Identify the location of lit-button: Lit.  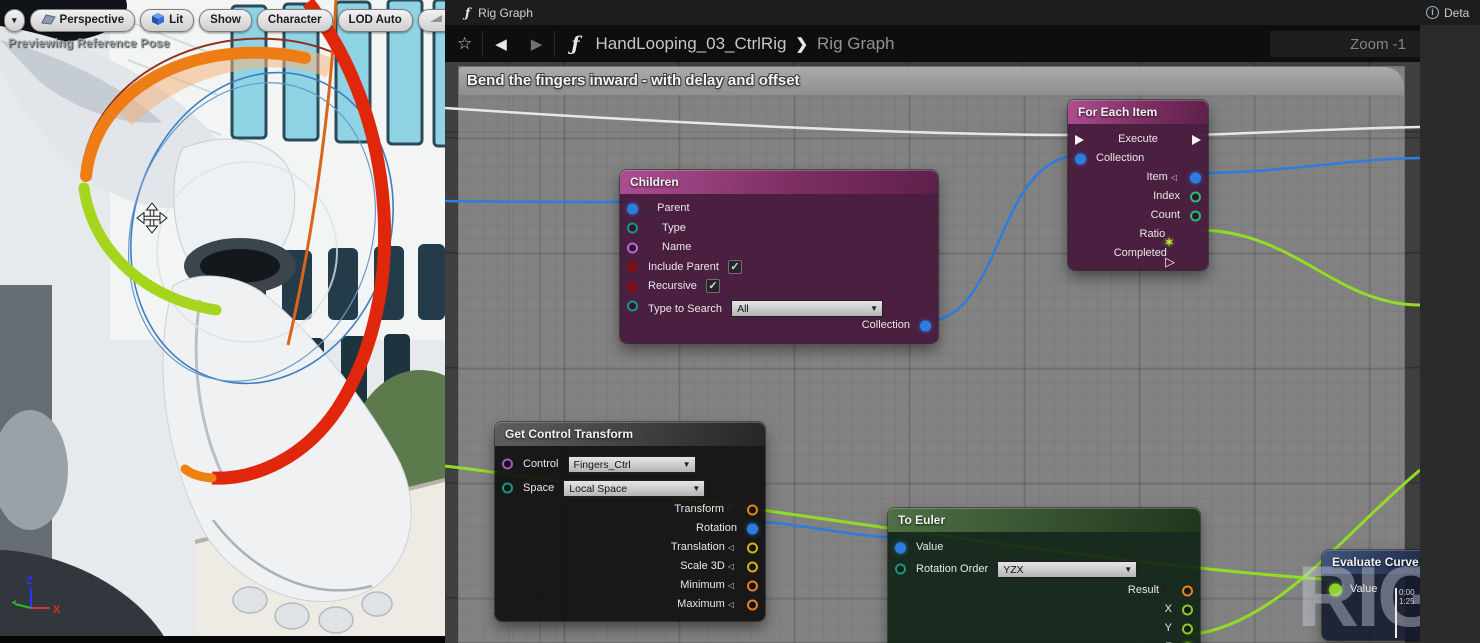
(167, 20).